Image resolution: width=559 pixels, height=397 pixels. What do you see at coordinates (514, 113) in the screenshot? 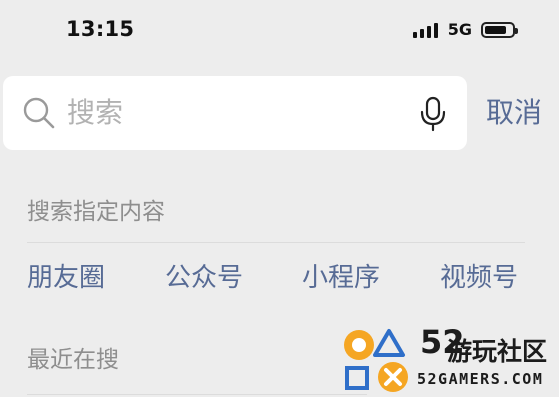
I see `cancel-button: 取消` at bounding box center [514, 113].